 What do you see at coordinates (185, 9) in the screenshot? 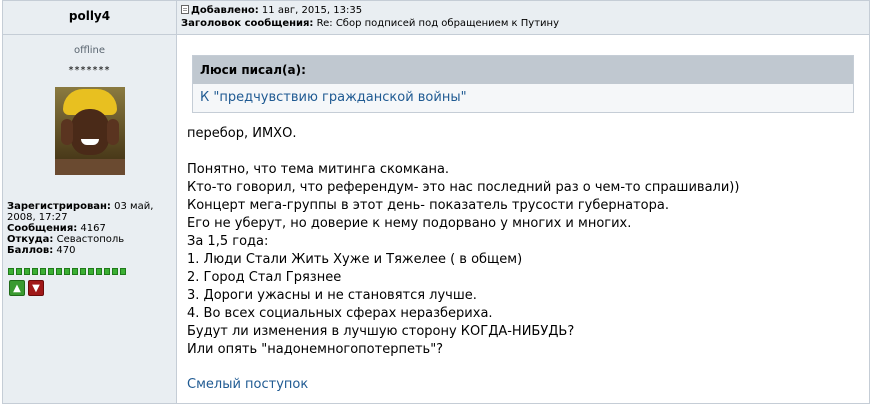
I see `post-document-icon` at bounding box center [185, 9].